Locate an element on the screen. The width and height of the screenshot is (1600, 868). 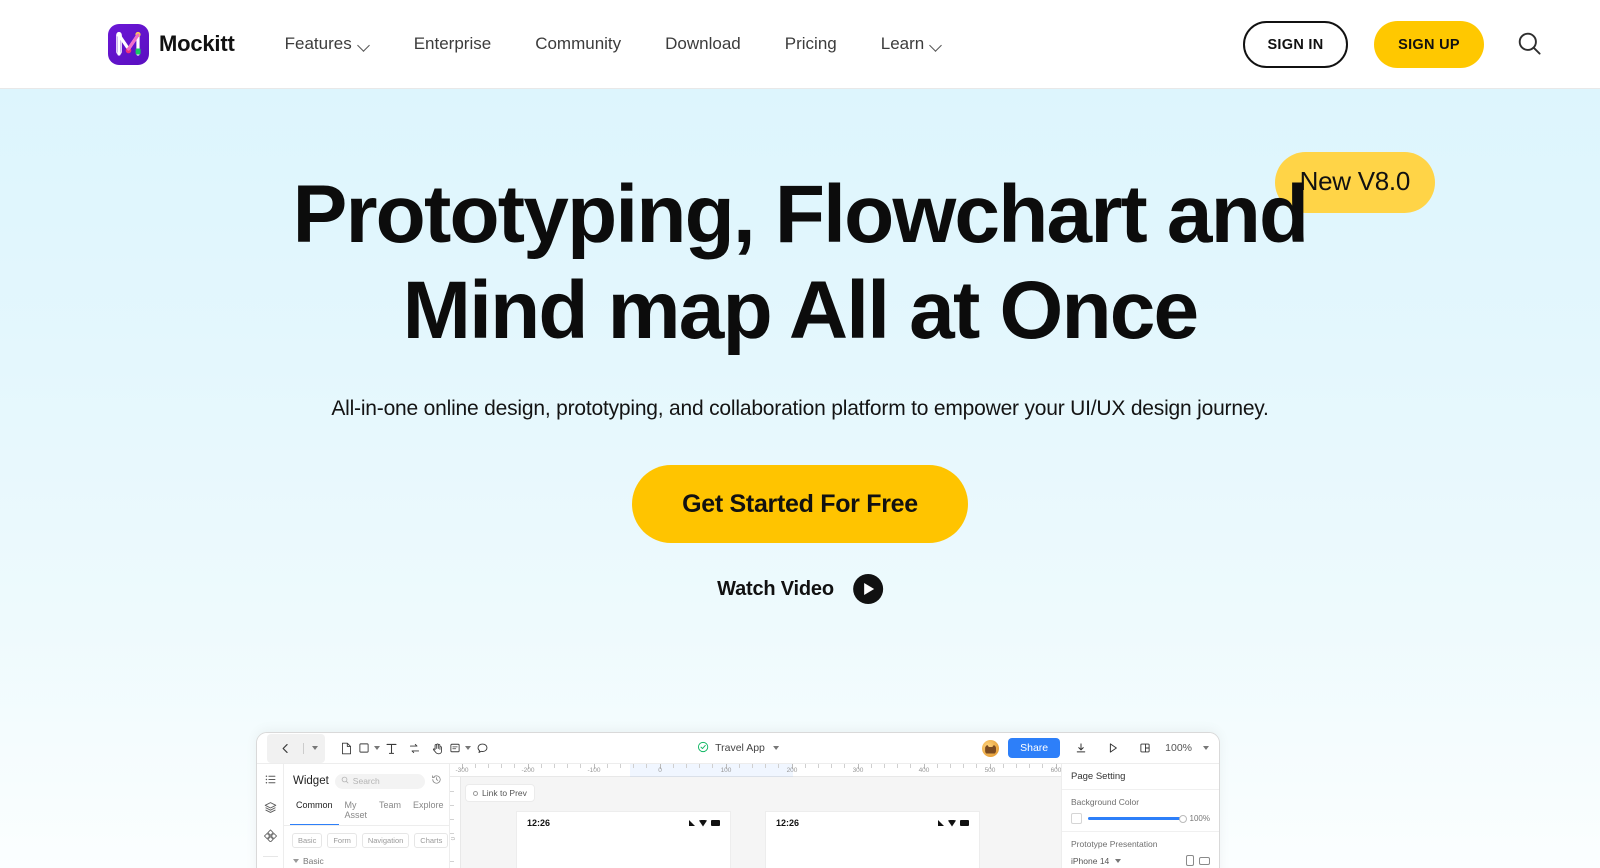
prototype-presentation-section: Prototype Presentation iPhone 14 is located at coordinates (1140, 850).